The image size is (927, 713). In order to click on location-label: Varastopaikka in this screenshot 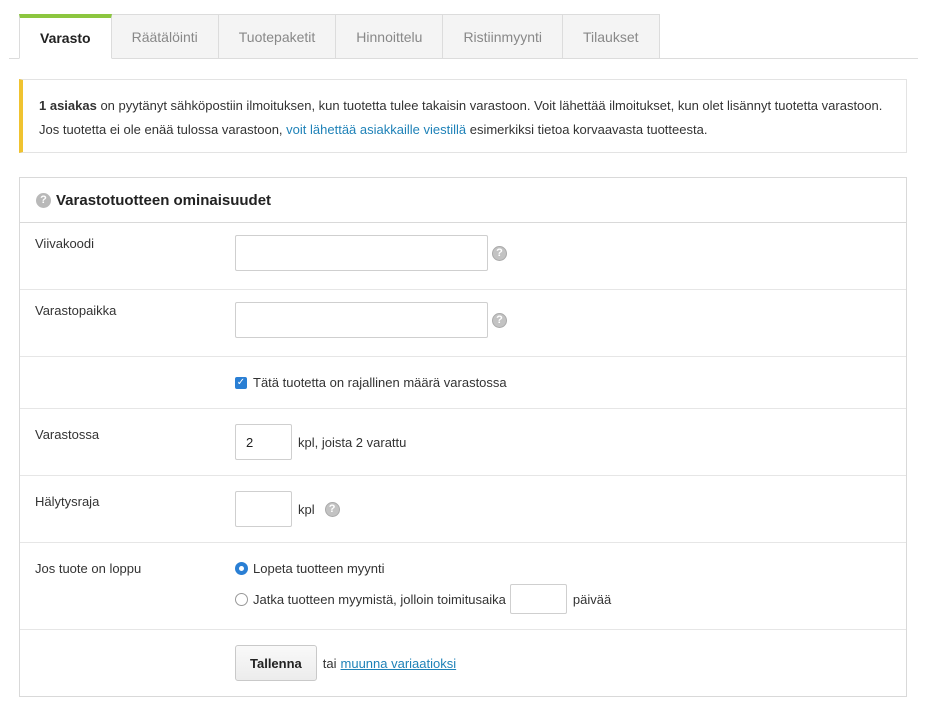, I will do `click(76, 310)`.